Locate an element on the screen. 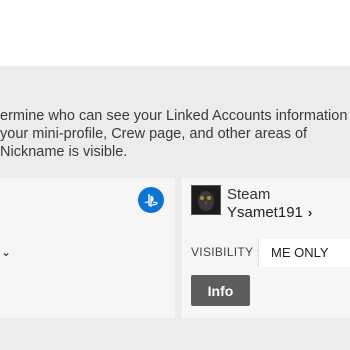 Image resolution: width=350 pixels, height=350 pixels. account-name: Ysamet191 is located at coordinates (265, 212).